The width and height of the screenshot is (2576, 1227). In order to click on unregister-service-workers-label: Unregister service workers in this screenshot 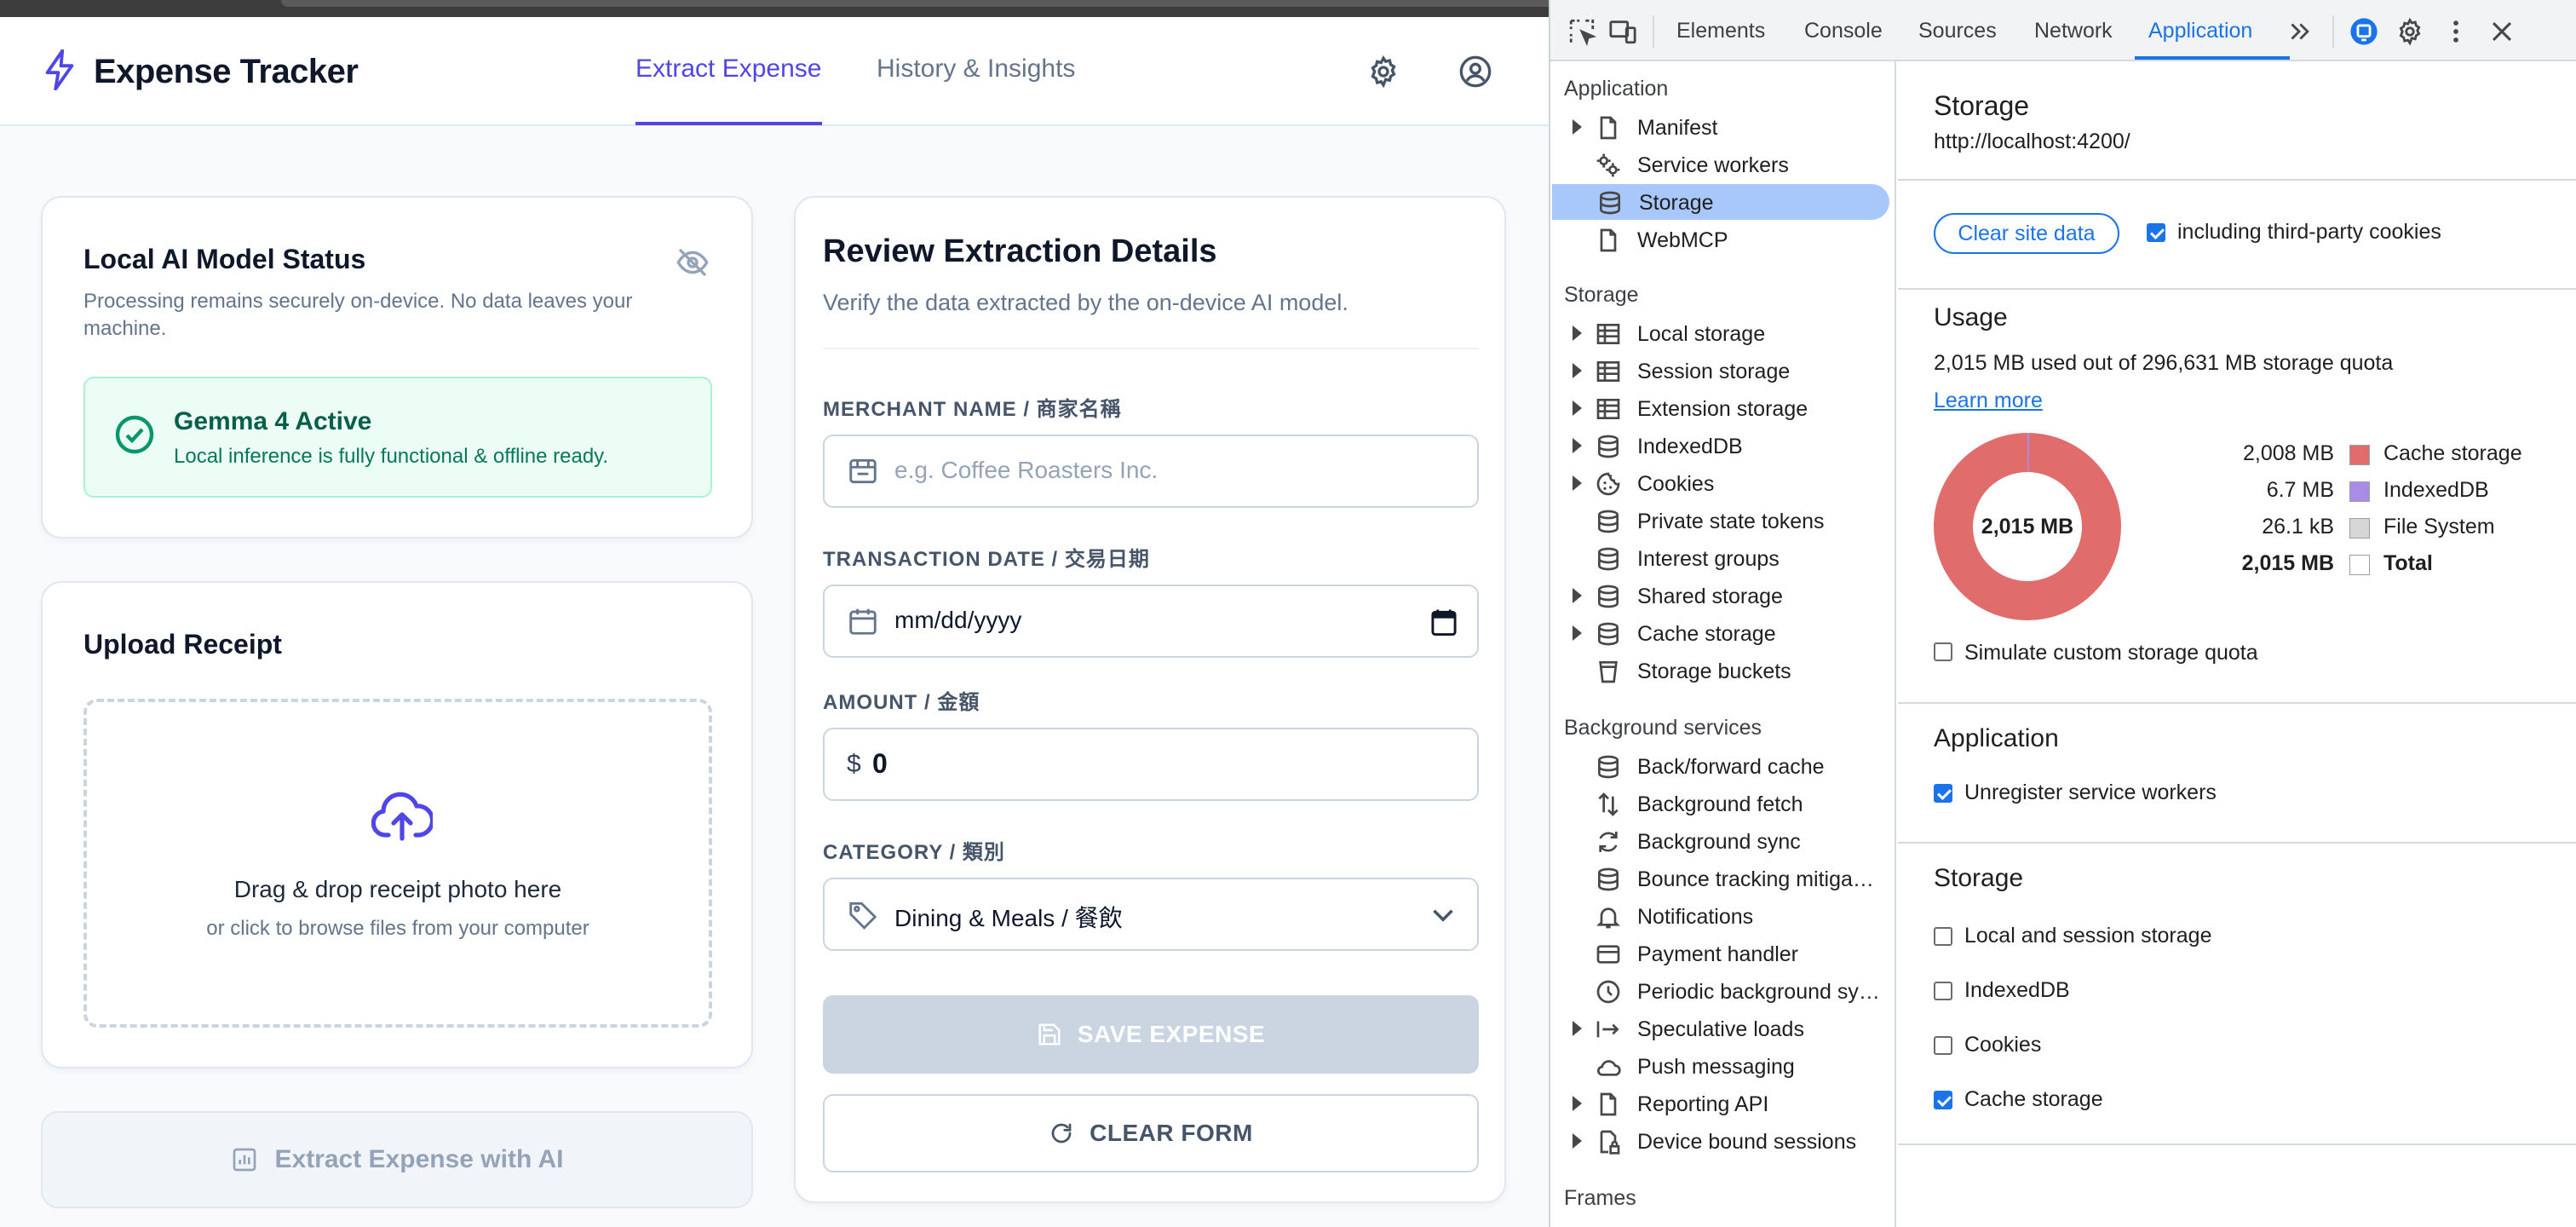, I will do `click(2090, 793)`.